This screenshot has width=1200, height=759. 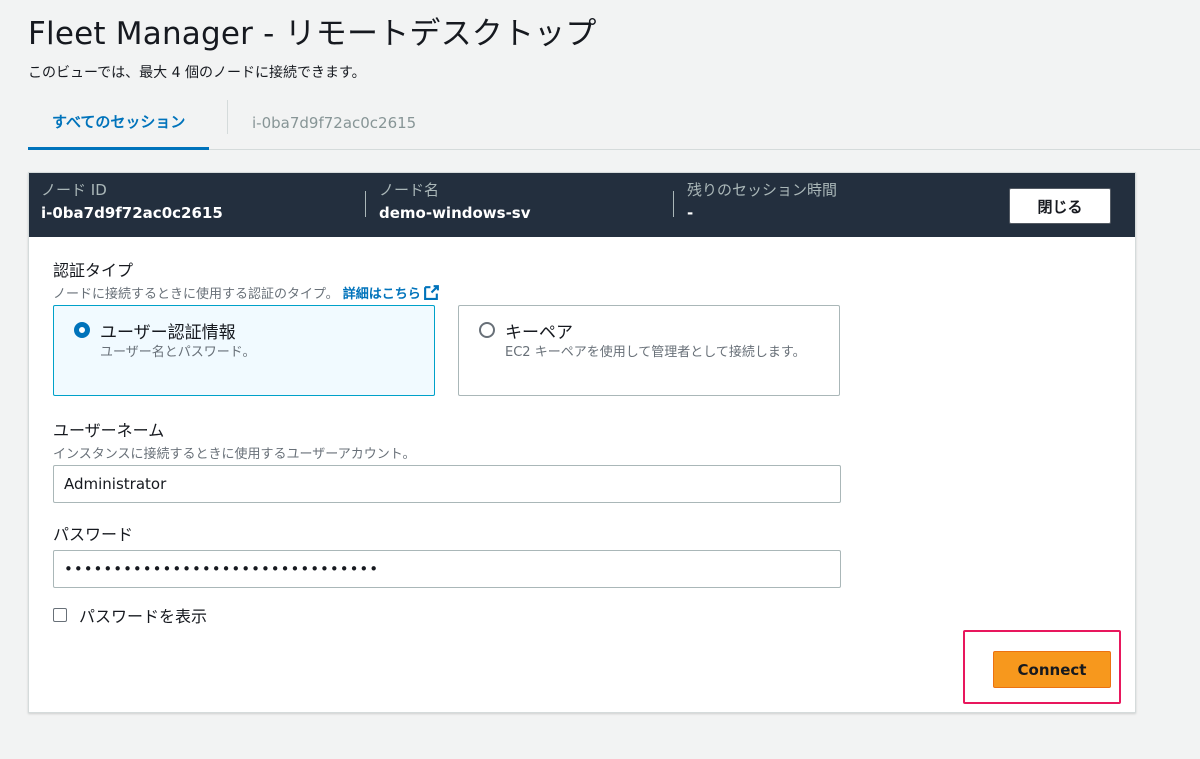 I want to click on node-name-column: ノード名 demo-windows-sv, so click(x=455, y=200).